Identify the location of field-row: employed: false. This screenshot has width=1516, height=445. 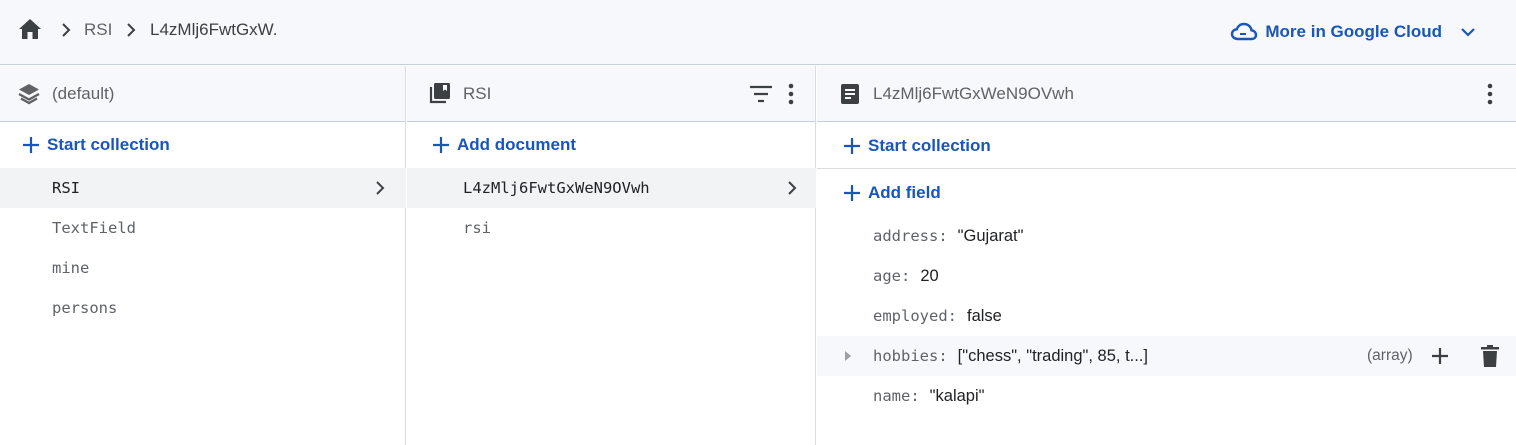
(1166, 316).